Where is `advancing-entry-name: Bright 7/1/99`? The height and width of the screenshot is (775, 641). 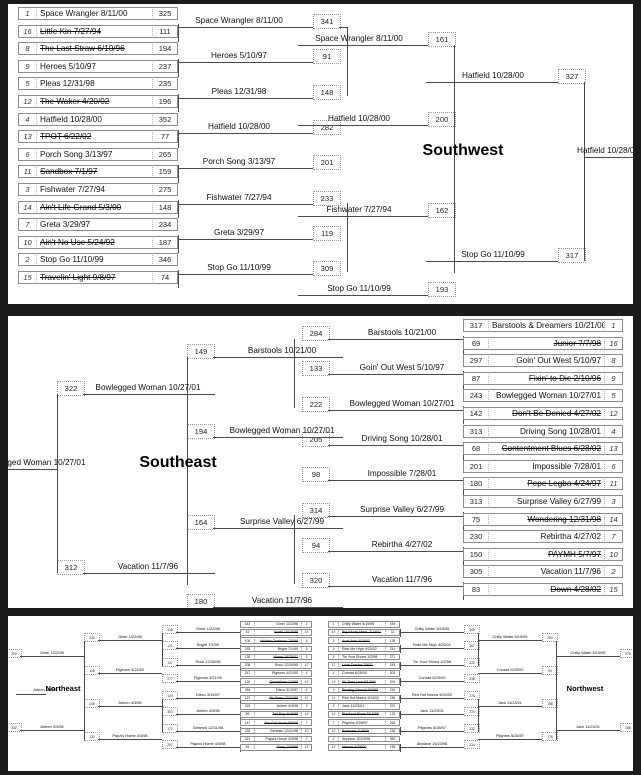
advancing-entry-name: Bright 7/1/99 is located at coordinates (208, 644).